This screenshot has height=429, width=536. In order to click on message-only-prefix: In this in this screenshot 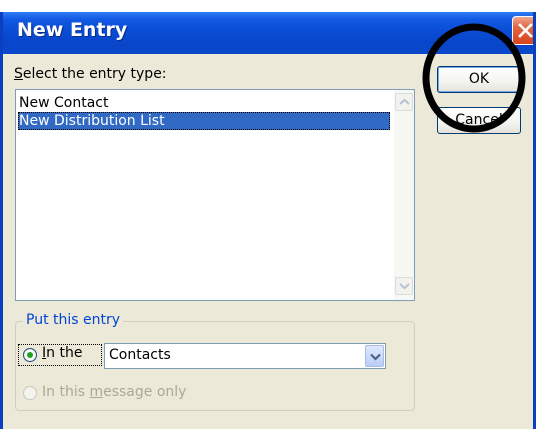, I will do `click(66, 392)`.